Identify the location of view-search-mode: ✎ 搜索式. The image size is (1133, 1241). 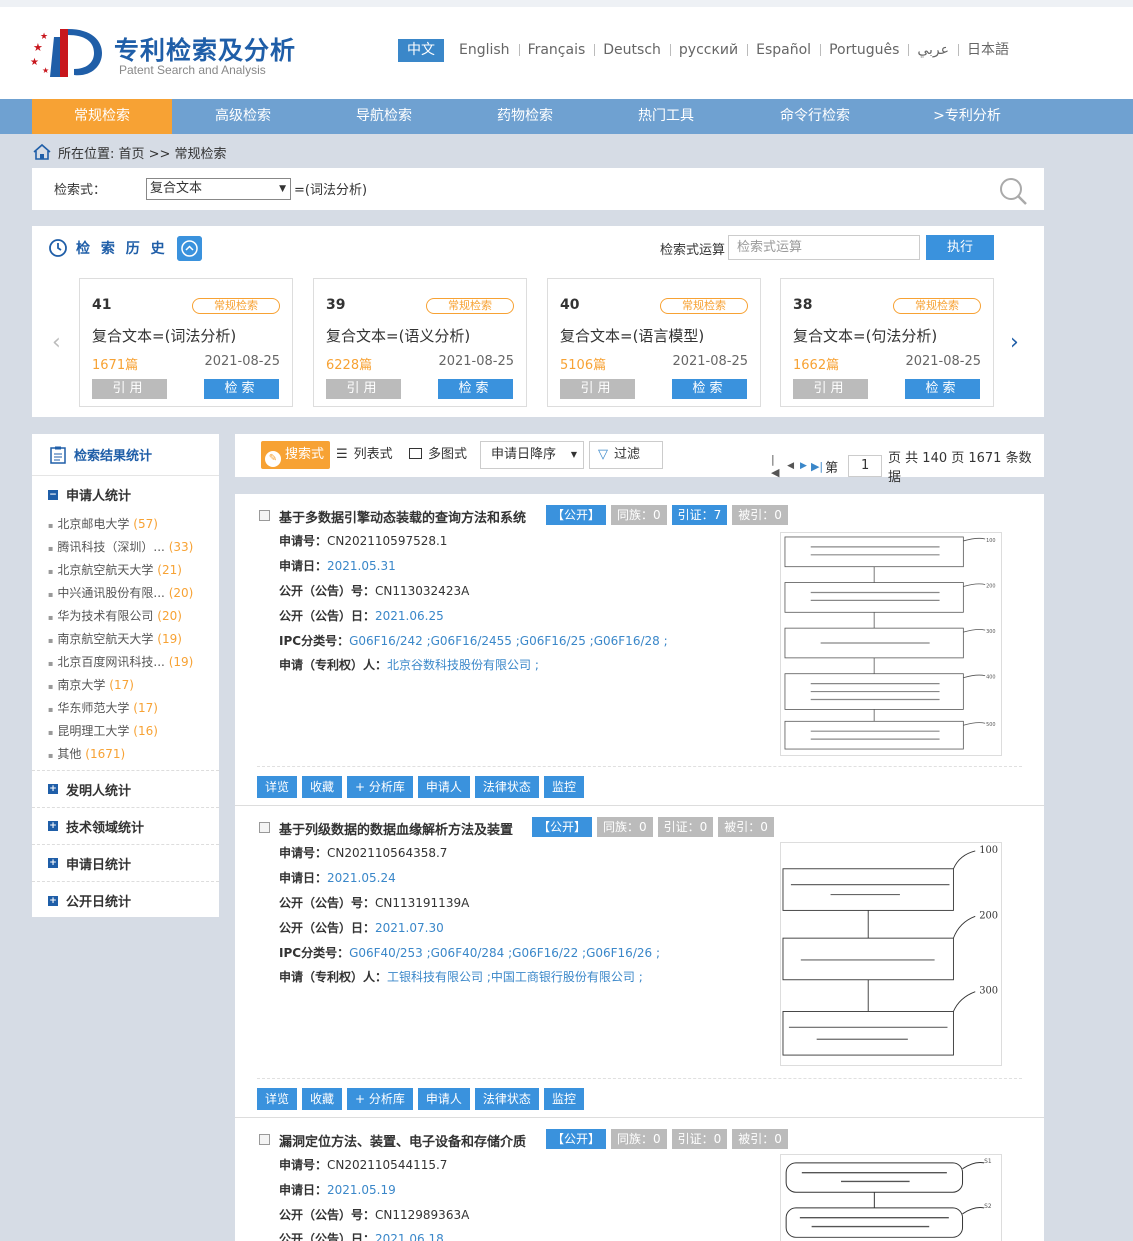
(296, 455).